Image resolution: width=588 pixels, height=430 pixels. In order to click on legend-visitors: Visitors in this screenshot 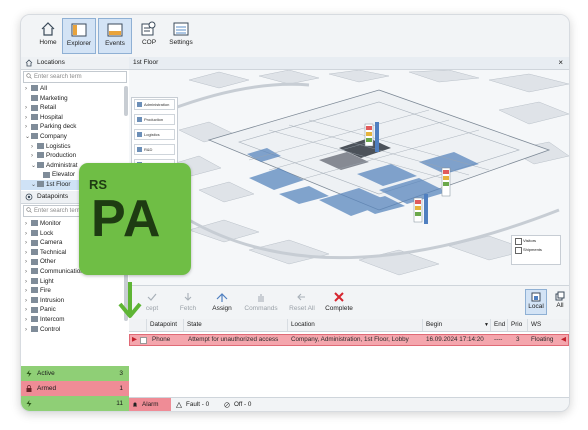, I will do `click(536, 240)`.